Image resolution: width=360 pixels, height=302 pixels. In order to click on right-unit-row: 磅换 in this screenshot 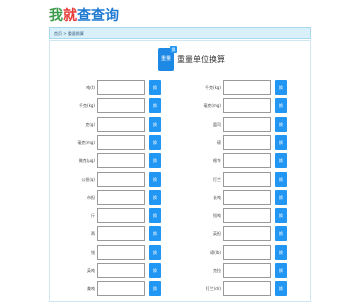, I will do `click(240, 142)`.